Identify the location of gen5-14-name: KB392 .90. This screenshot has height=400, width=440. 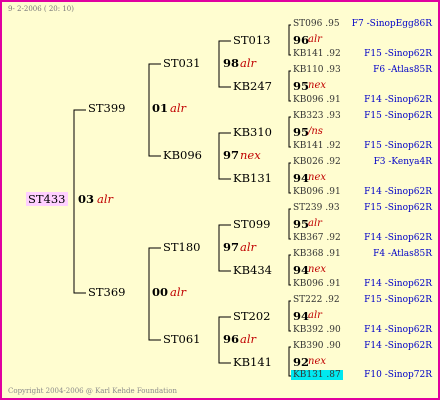
(317, 330).